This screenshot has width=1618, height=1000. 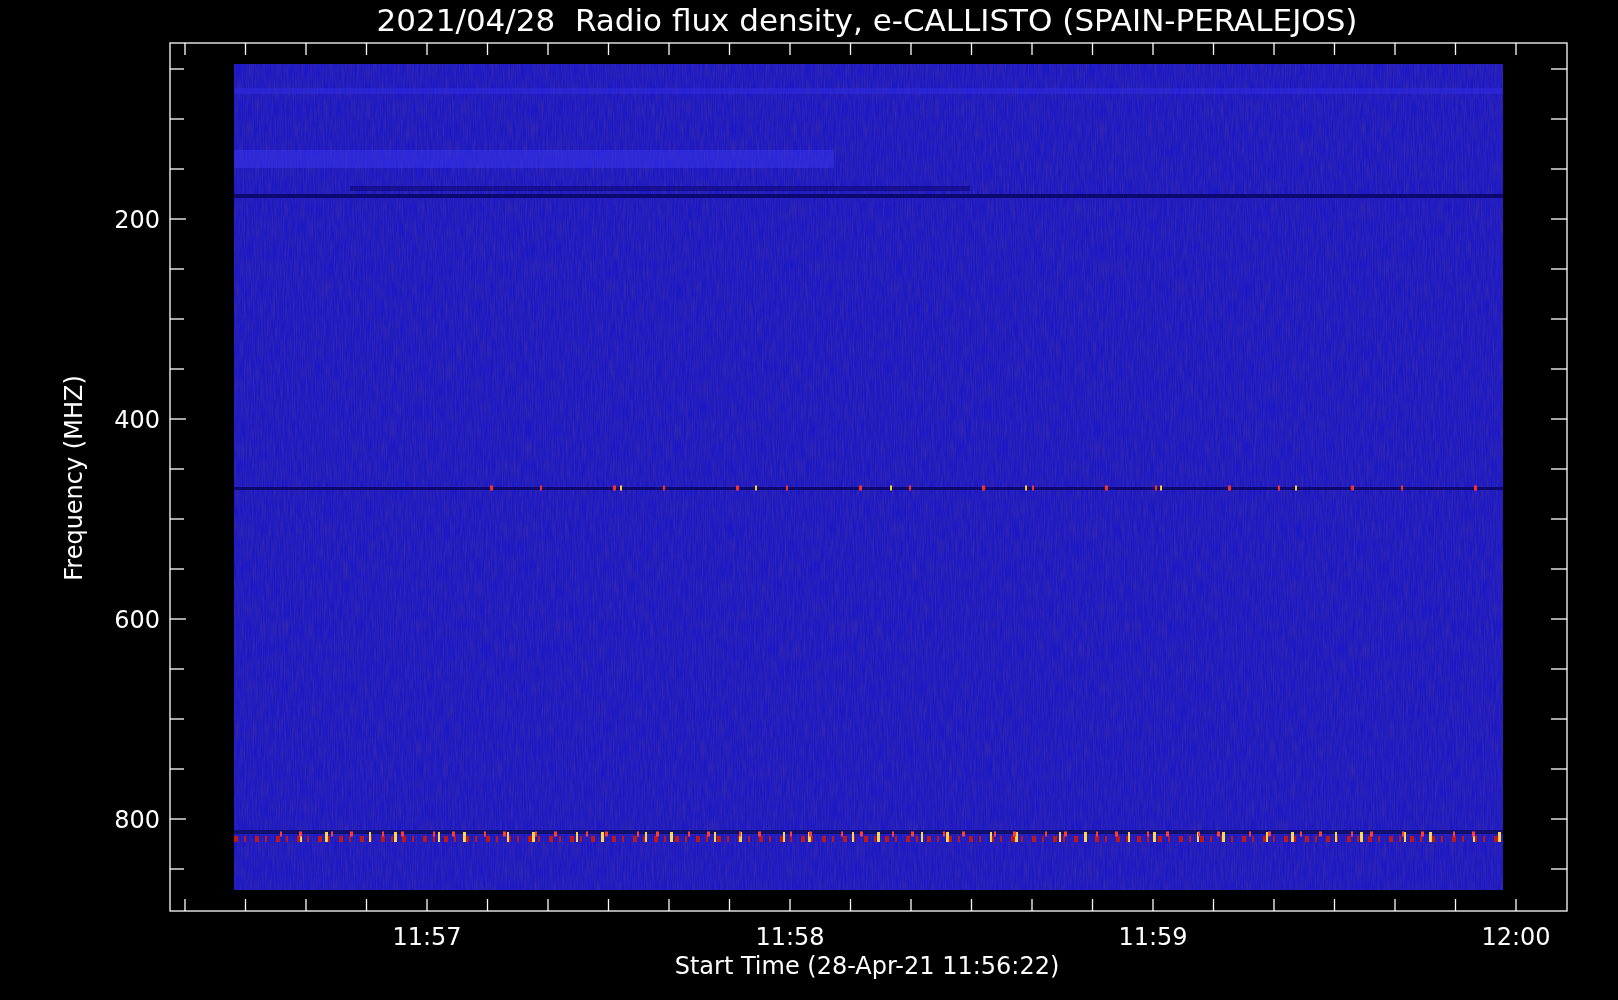 What do you see at coordinates (1516, 937) in the screenshot?
I see `x-tick-label: 12:00` at bounding box center [1516, 937].